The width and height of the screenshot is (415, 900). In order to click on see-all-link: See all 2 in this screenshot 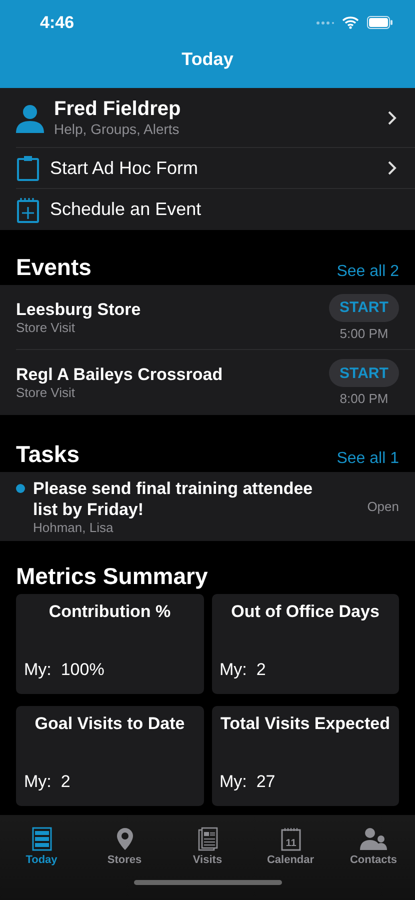, I will do `click(367, 272)`.